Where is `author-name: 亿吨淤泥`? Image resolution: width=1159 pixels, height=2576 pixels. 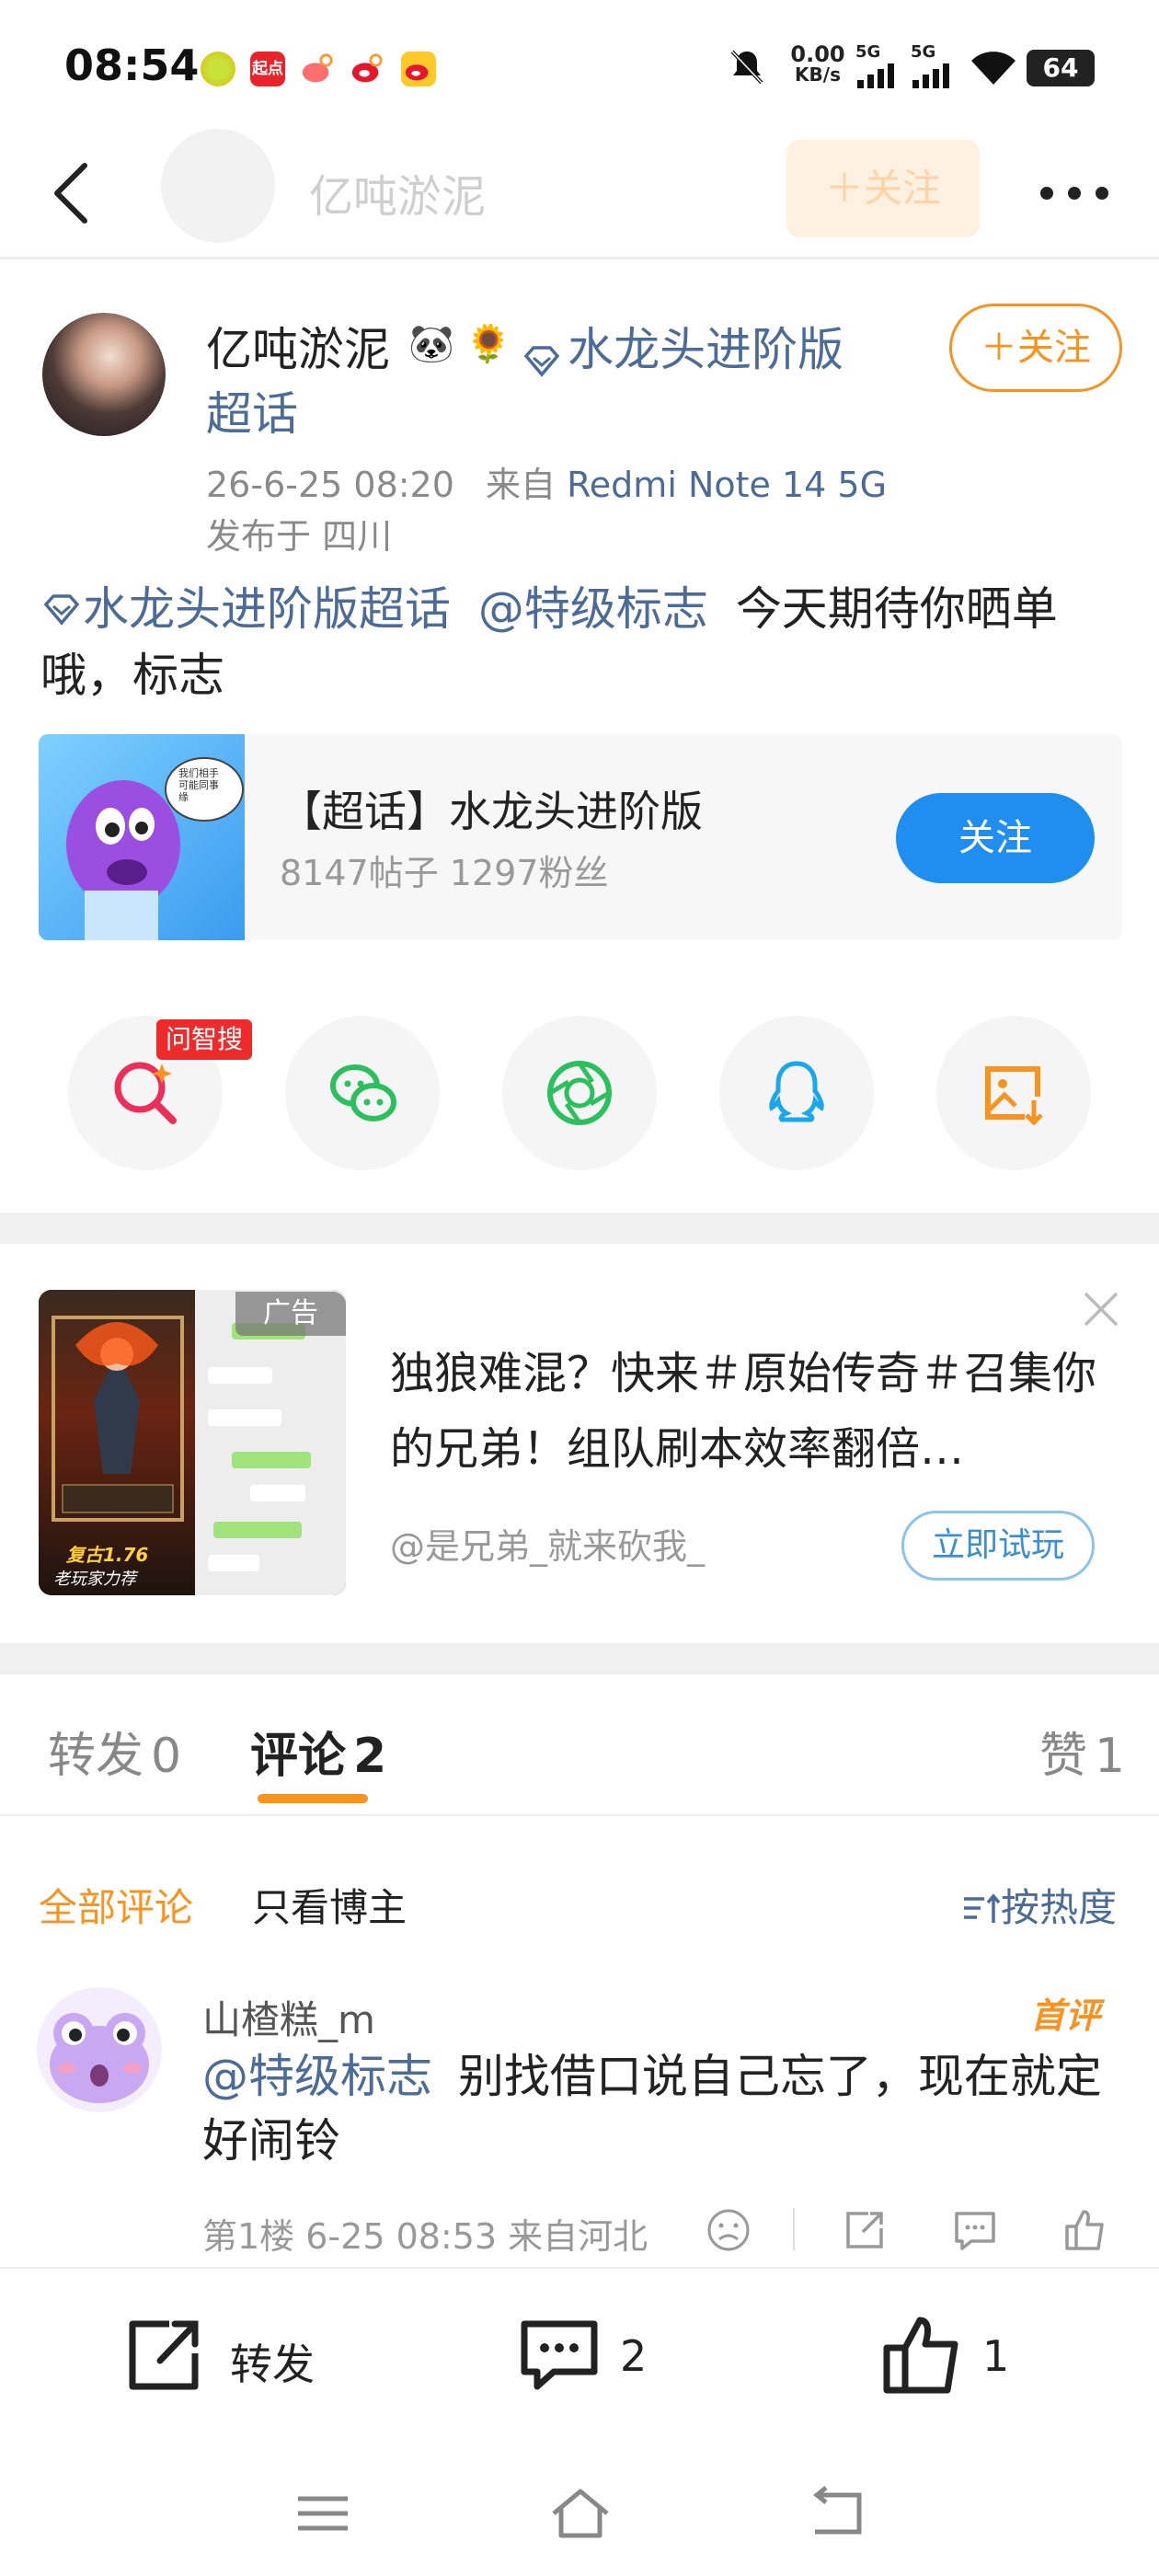
author-name: 亿吨淤泥 is located at coordinates (298, 346).